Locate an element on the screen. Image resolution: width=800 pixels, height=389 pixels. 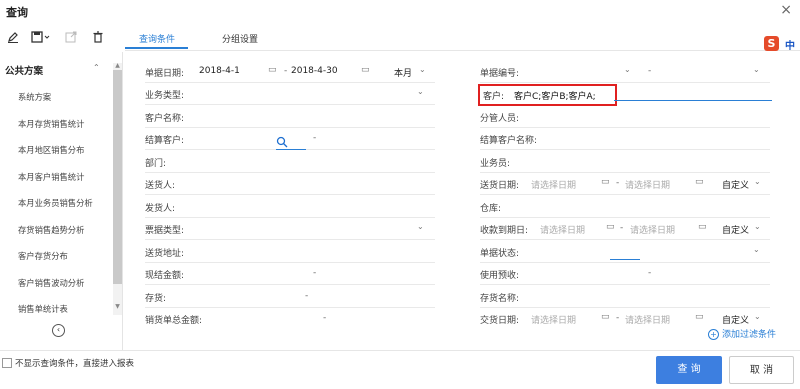
field-label: 现结金额: is located at coordinates (165, 276).